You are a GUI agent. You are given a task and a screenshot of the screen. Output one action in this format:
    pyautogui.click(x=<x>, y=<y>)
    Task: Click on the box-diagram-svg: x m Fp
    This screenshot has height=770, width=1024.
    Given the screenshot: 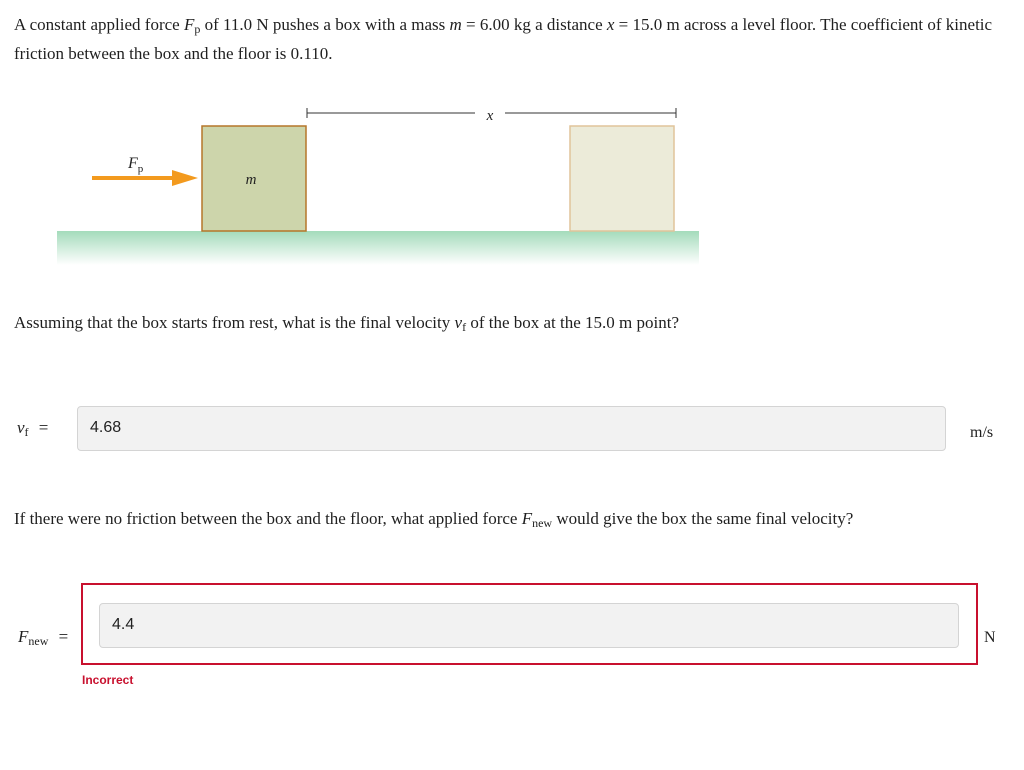 What is the action you would take?
    pyautogui.click(x=378, y=186)
    